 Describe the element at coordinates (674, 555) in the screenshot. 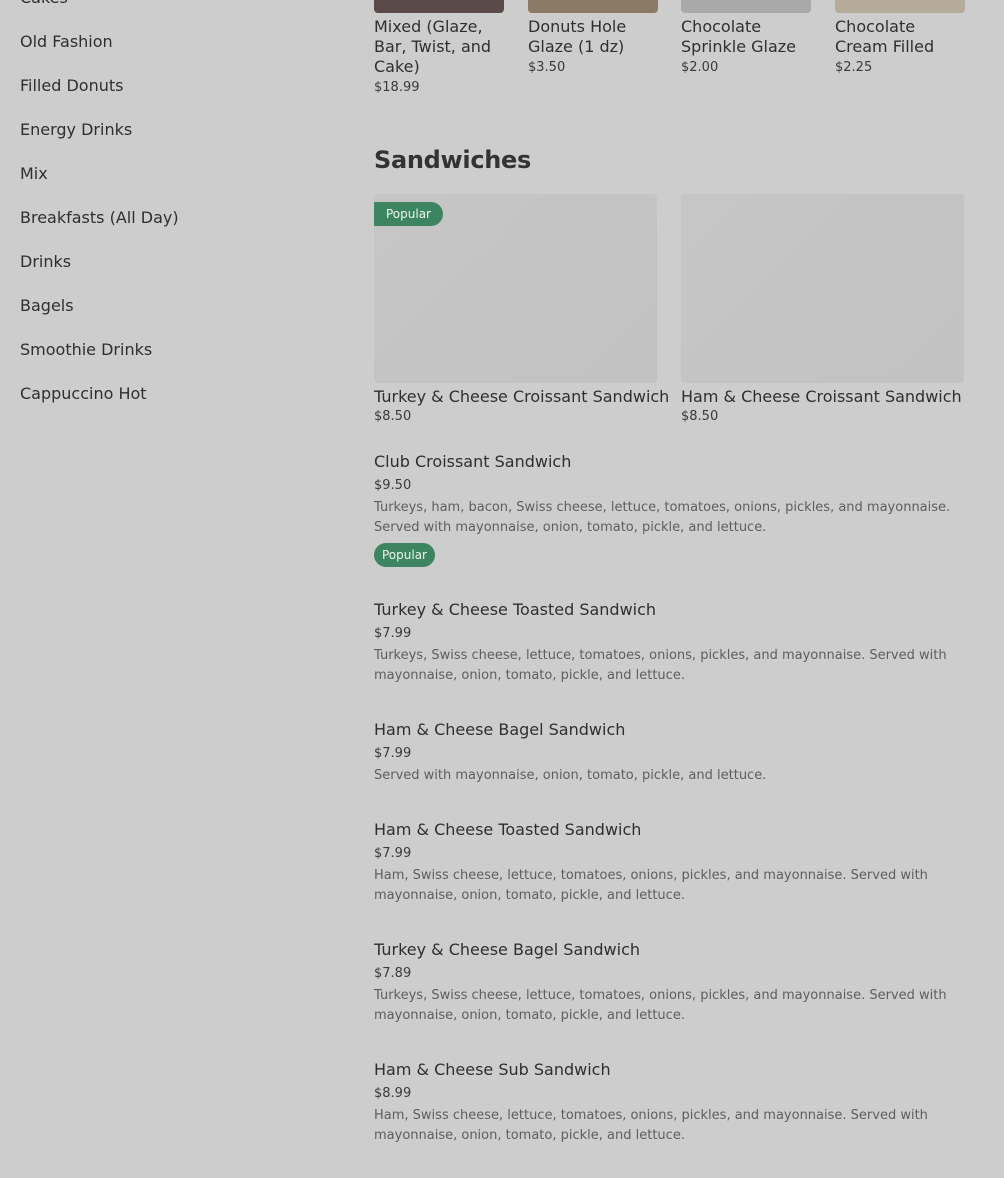

I see `item-badge-wrap: Popular` at that location.